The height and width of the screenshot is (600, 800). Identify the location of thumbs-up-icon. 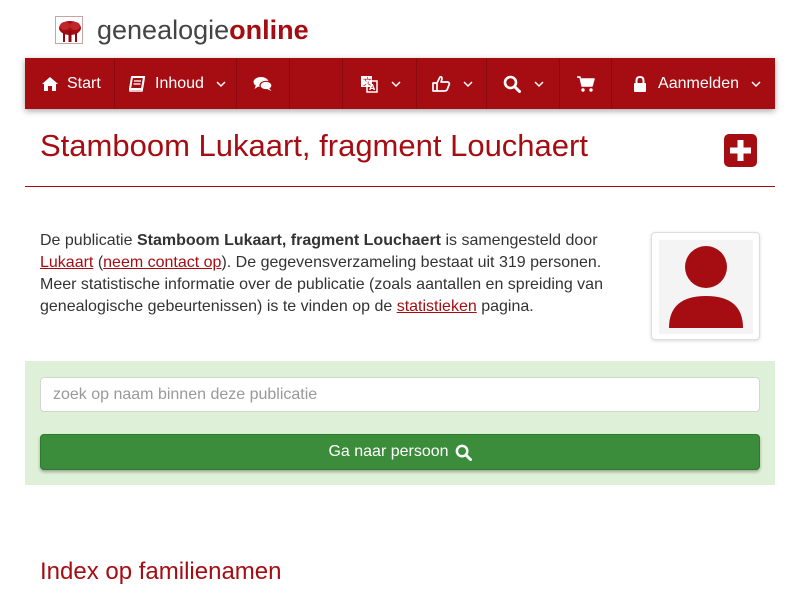
(441, 84).